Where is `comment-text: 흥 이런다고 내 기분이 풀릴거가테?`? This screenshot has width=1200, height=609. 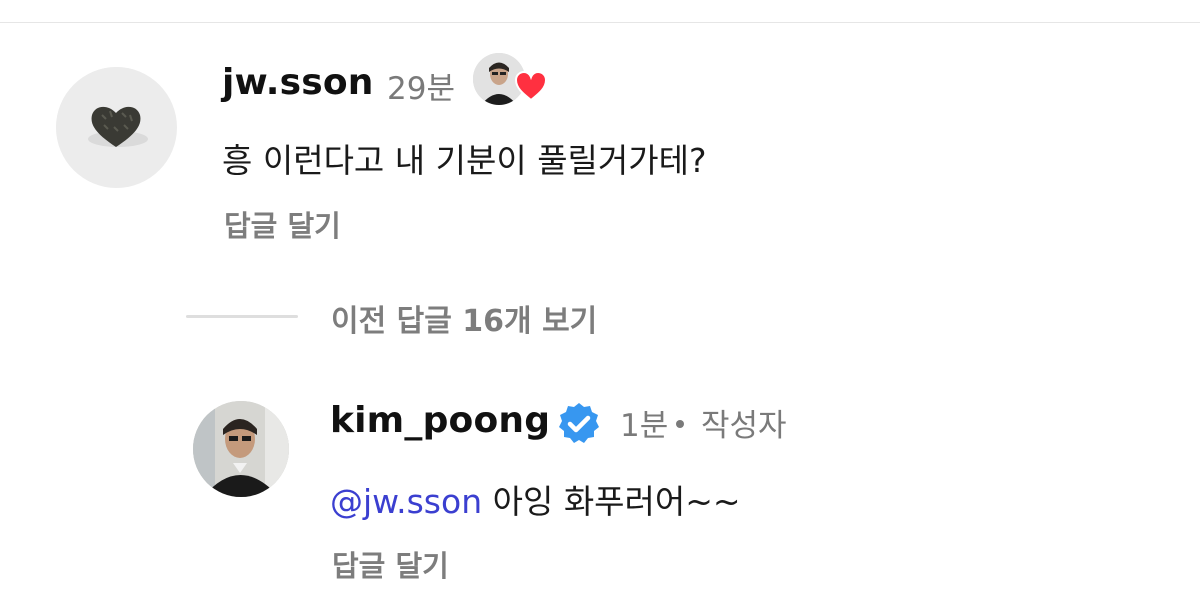
comment-text: 흥 이런다고 내 기분이 풀릴거가테? is located at coordinates (464, 160).